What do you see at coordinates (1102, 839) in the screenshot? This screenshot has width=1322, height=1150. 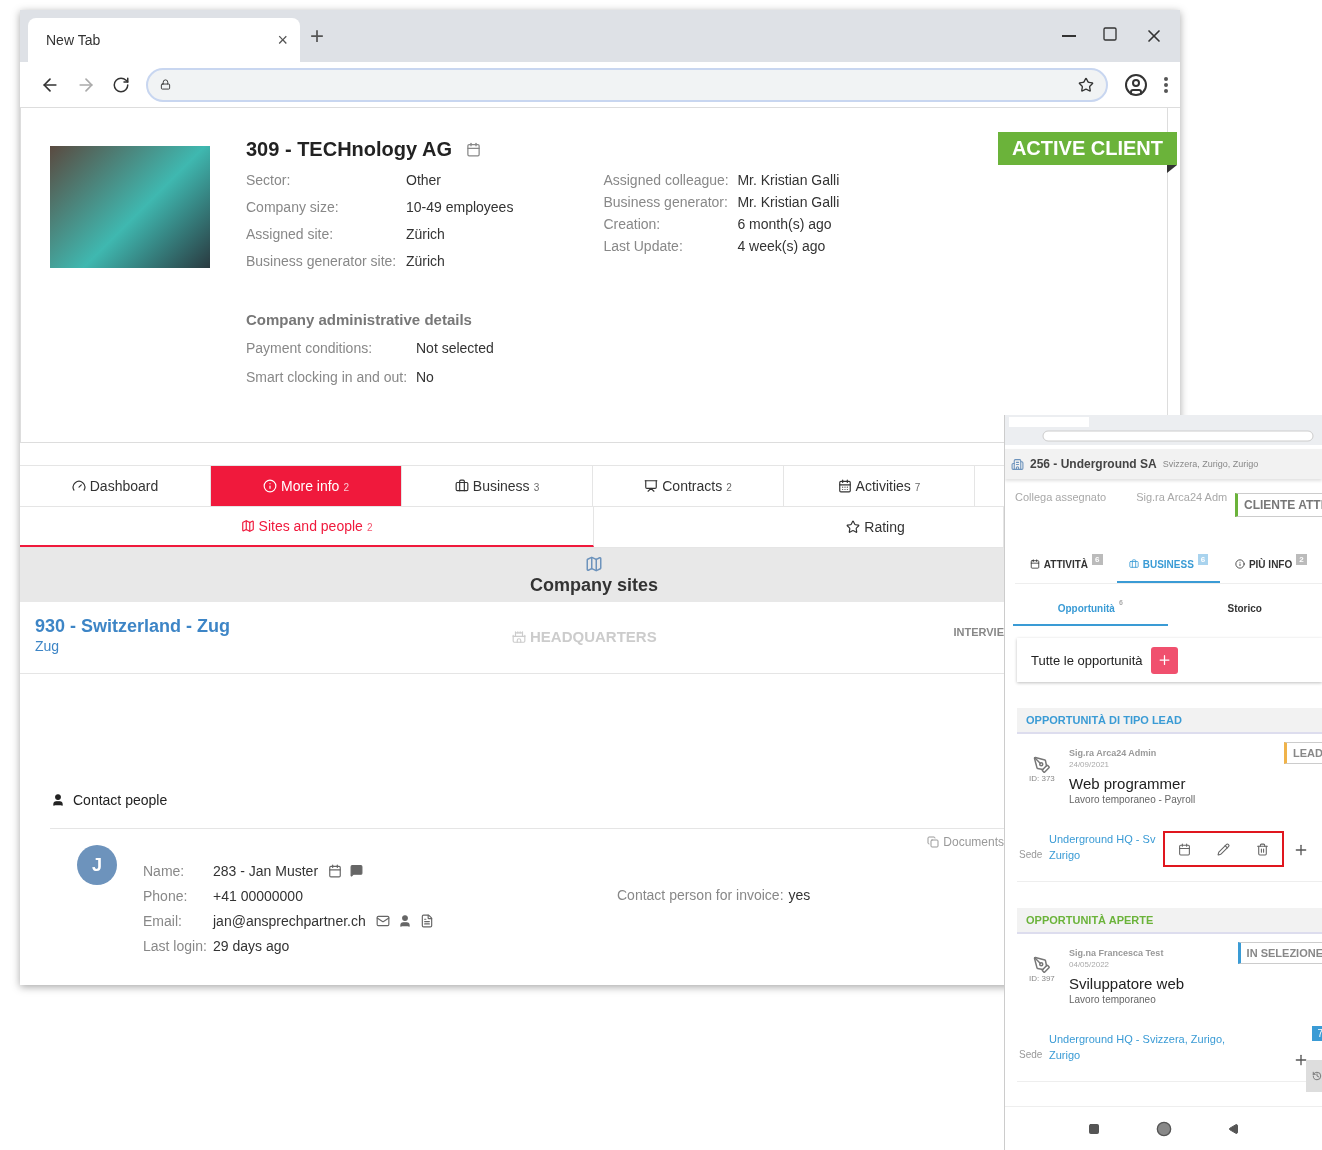 I see `site-link: Underground HQ - Sv` at bounding box center [1102, 839].